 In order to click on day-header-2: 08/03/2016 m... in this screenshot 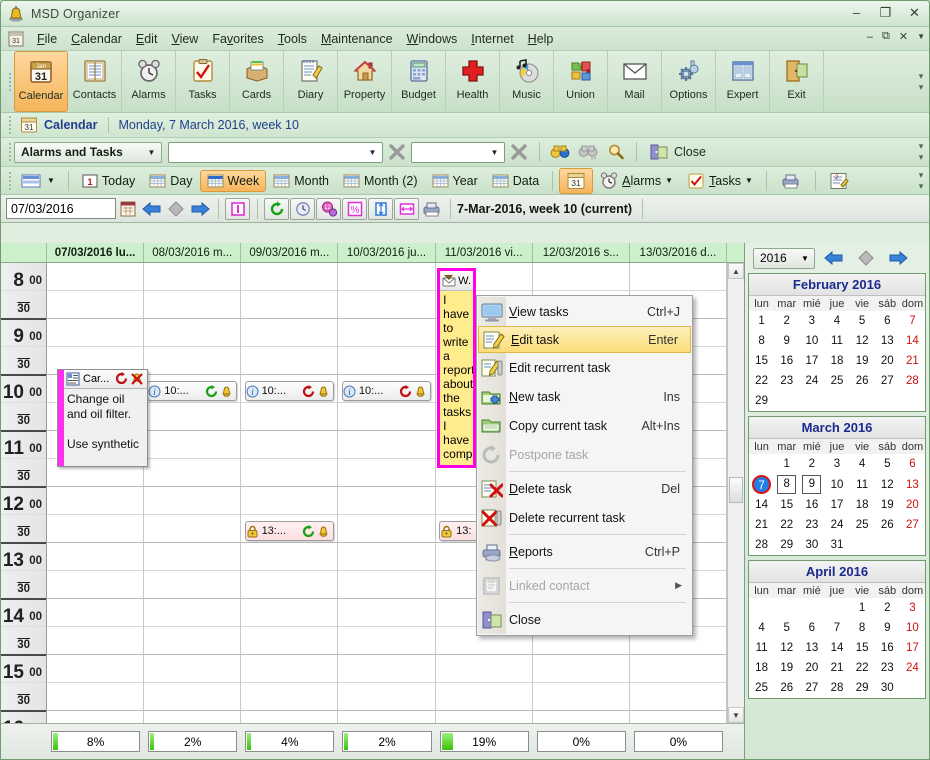, I will do `click(193, 252)`.